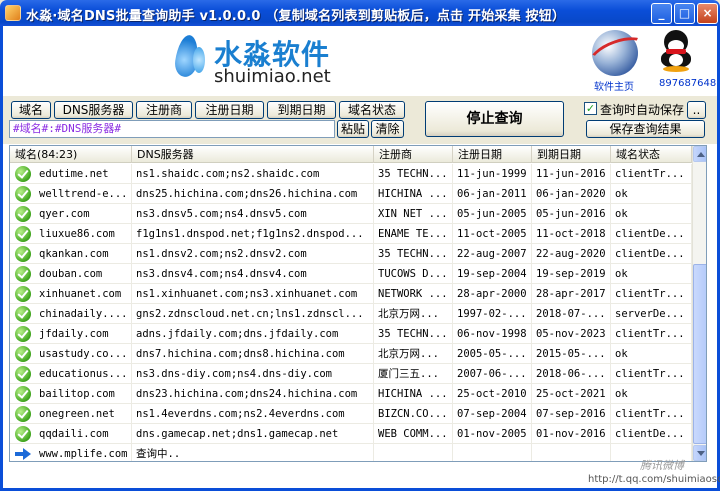 This screenshot has width=720, height=491. What do you see at coordinates (645, 129) in the screenshot?
I see `save-results-button: 保存查询结果` at bounding box center [645, 129].